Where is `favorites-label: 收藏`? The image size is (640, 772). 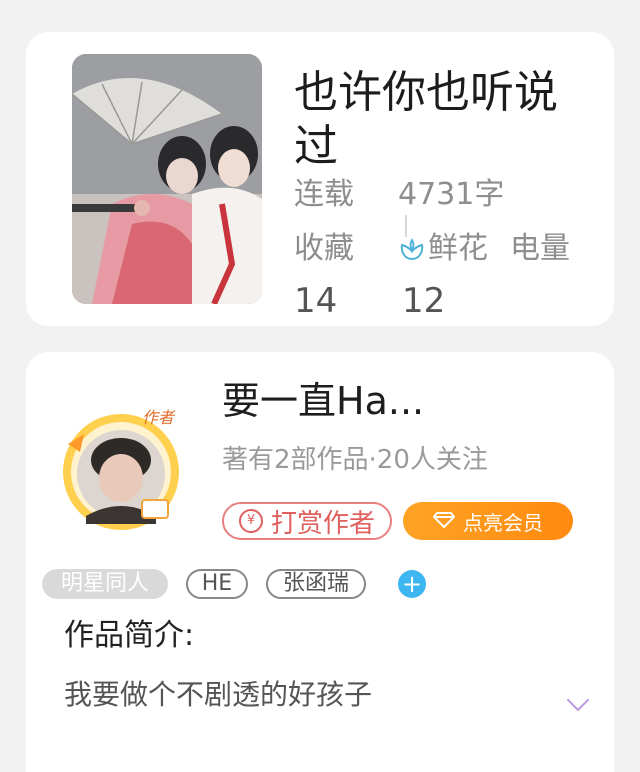 favorites-label: 收藏 is located at coordinates (324, 248).